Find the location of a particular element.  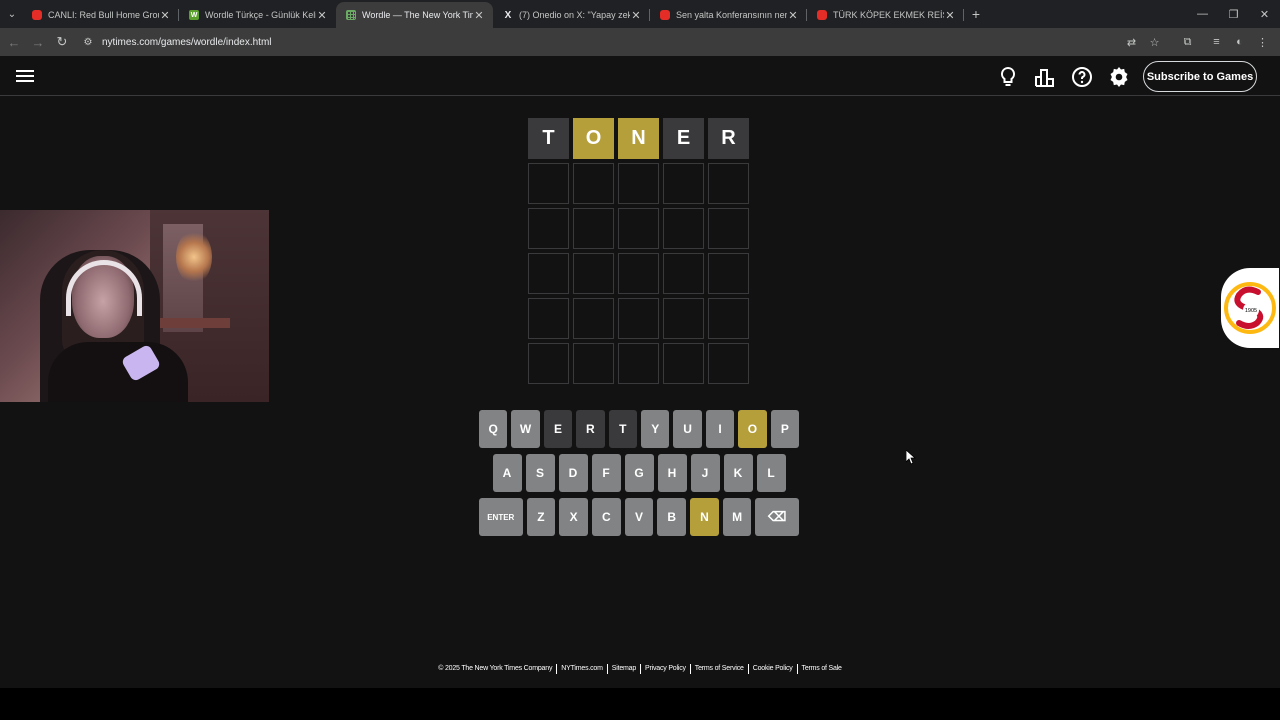

key-x: X is located at coordinates (573, 517).